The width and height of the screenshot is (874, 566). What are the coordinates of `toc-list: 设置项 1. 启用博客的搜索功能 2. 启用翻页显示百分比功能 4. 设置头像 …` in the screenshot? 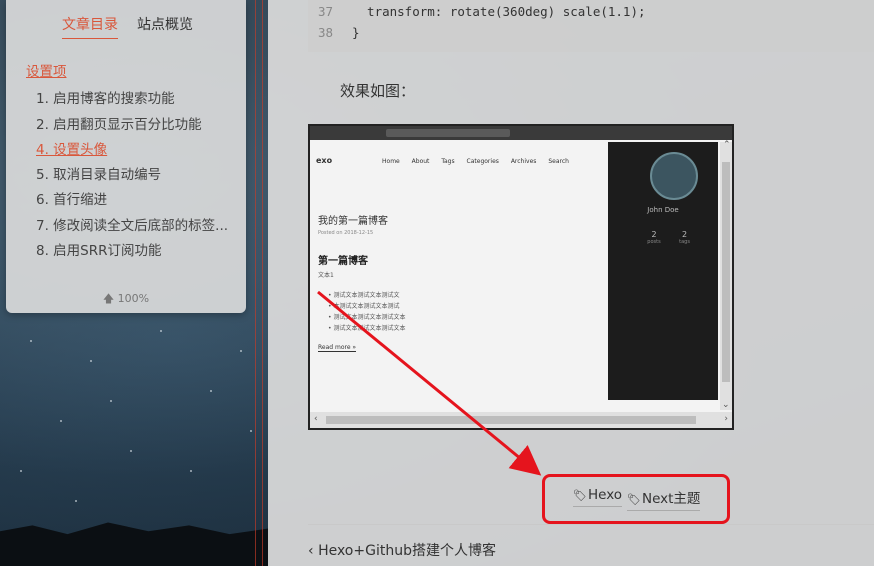 It's located at (133, 164).